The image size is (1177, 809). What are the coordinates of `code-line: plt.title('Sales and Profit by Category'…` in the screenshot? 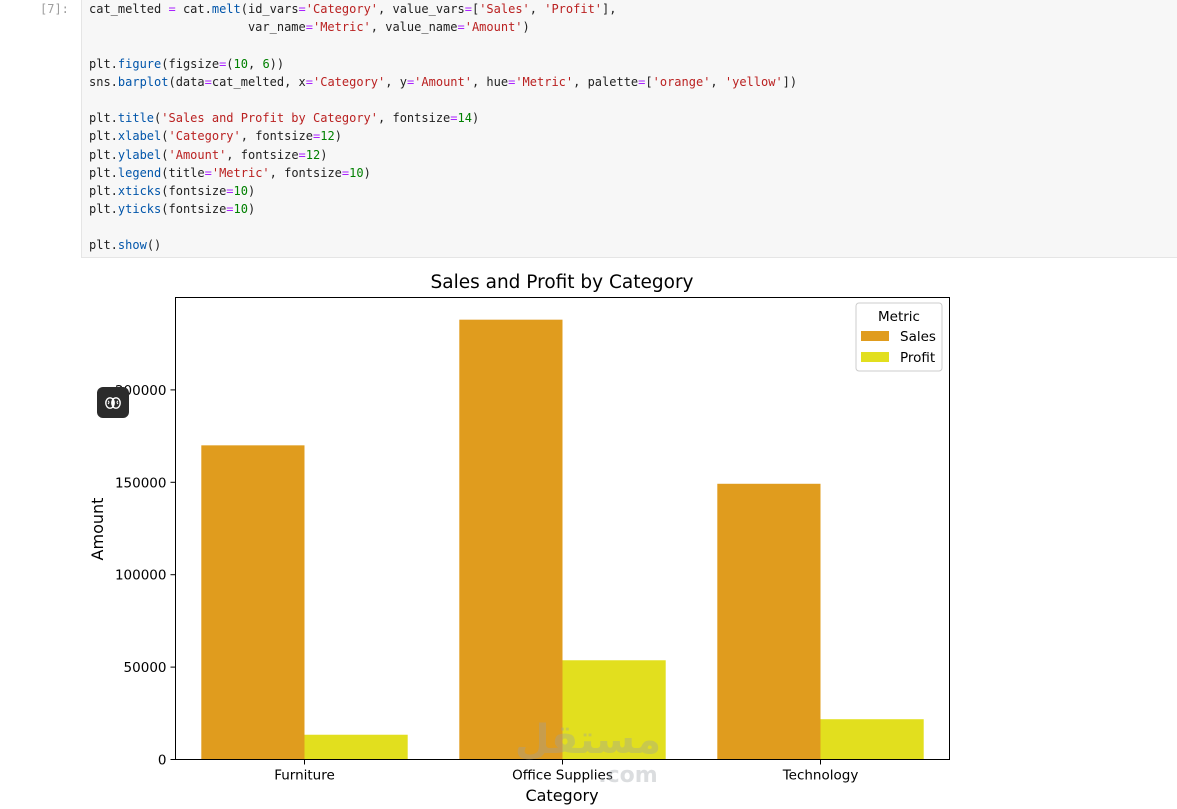 It's located at (443, 118).